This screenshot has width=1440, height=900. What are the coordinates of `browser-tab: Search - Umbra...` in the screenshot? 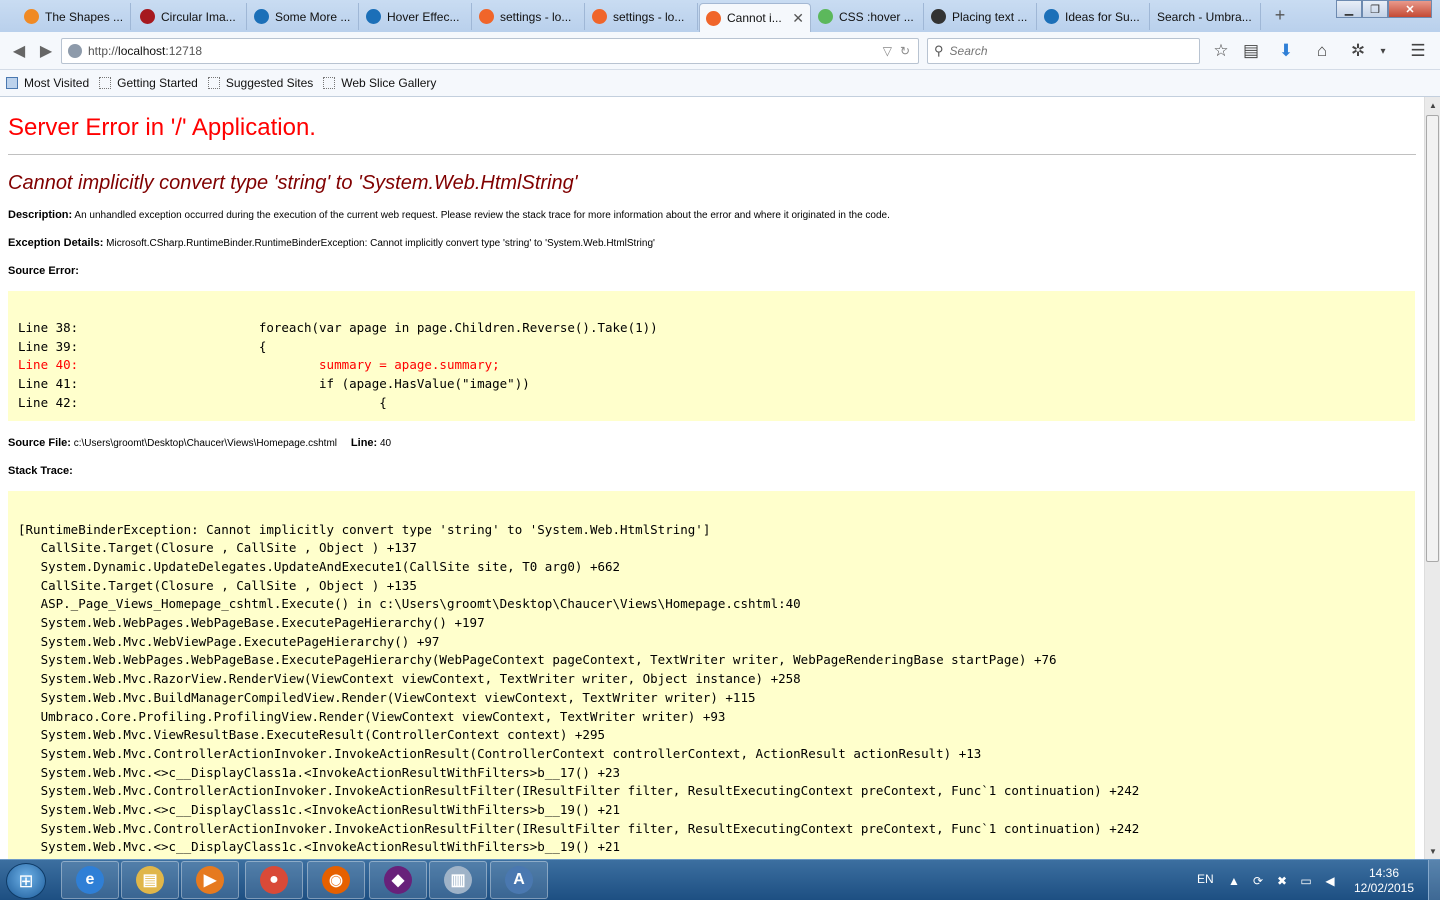 It's located at (1206, 16).